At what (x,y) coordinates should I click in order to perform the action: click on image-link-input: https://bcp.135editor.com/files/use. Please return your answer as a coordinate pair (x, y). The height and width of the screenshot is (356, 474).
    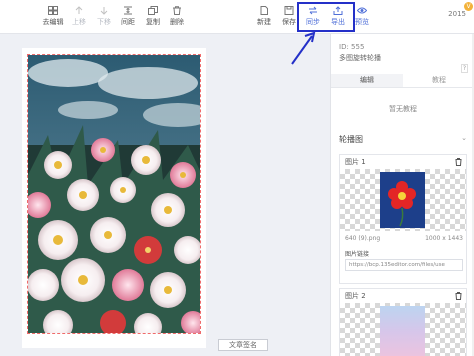
    Looking at the image, I should click on (404, 265).